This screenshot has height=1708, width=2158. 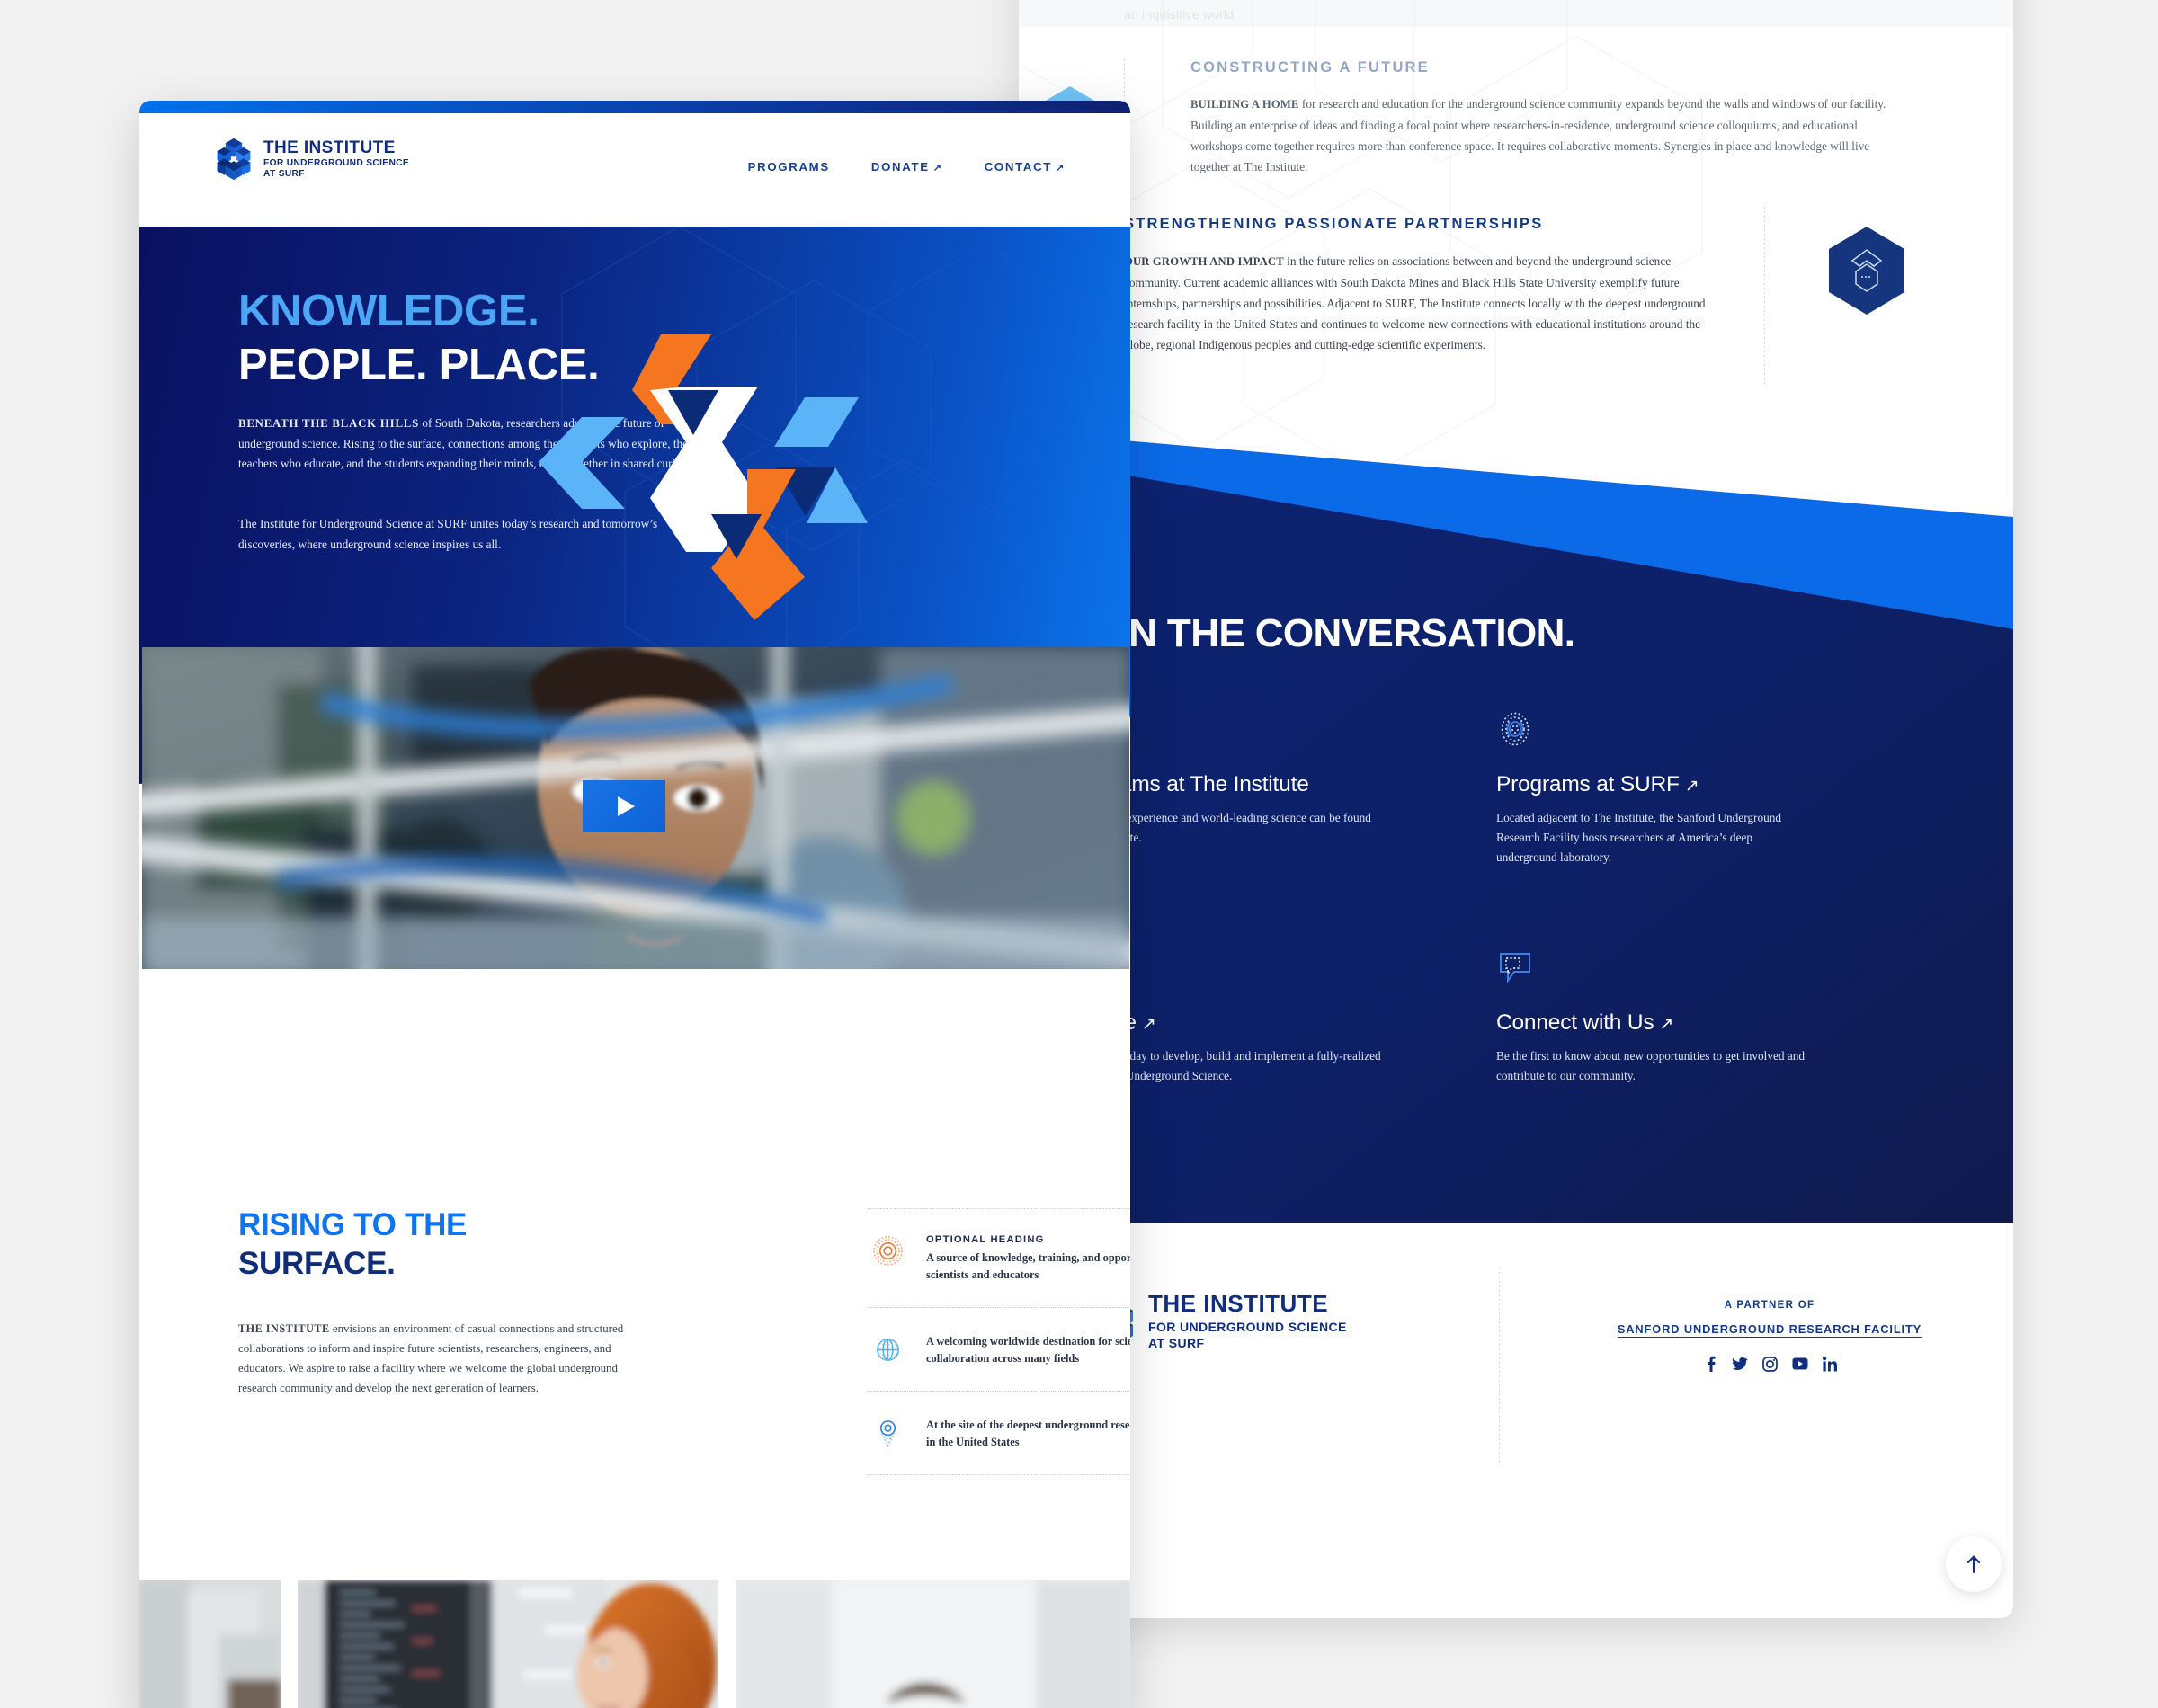 What do you see at coordinates (329, 423) in the screenshot?
I see `hero-paragraph-1-lead: BENEATH THE BLACK HILLS` at bounding box center [329, 423].